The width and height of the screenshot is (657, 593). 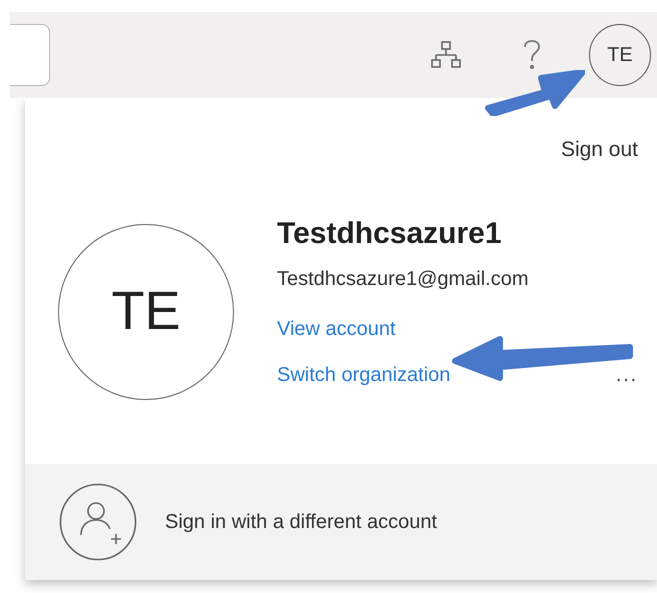 What do you see at coordinates (363, 375) in the screenshot?
I see `account-link: Switch organization` at bounding box center [363, 375].